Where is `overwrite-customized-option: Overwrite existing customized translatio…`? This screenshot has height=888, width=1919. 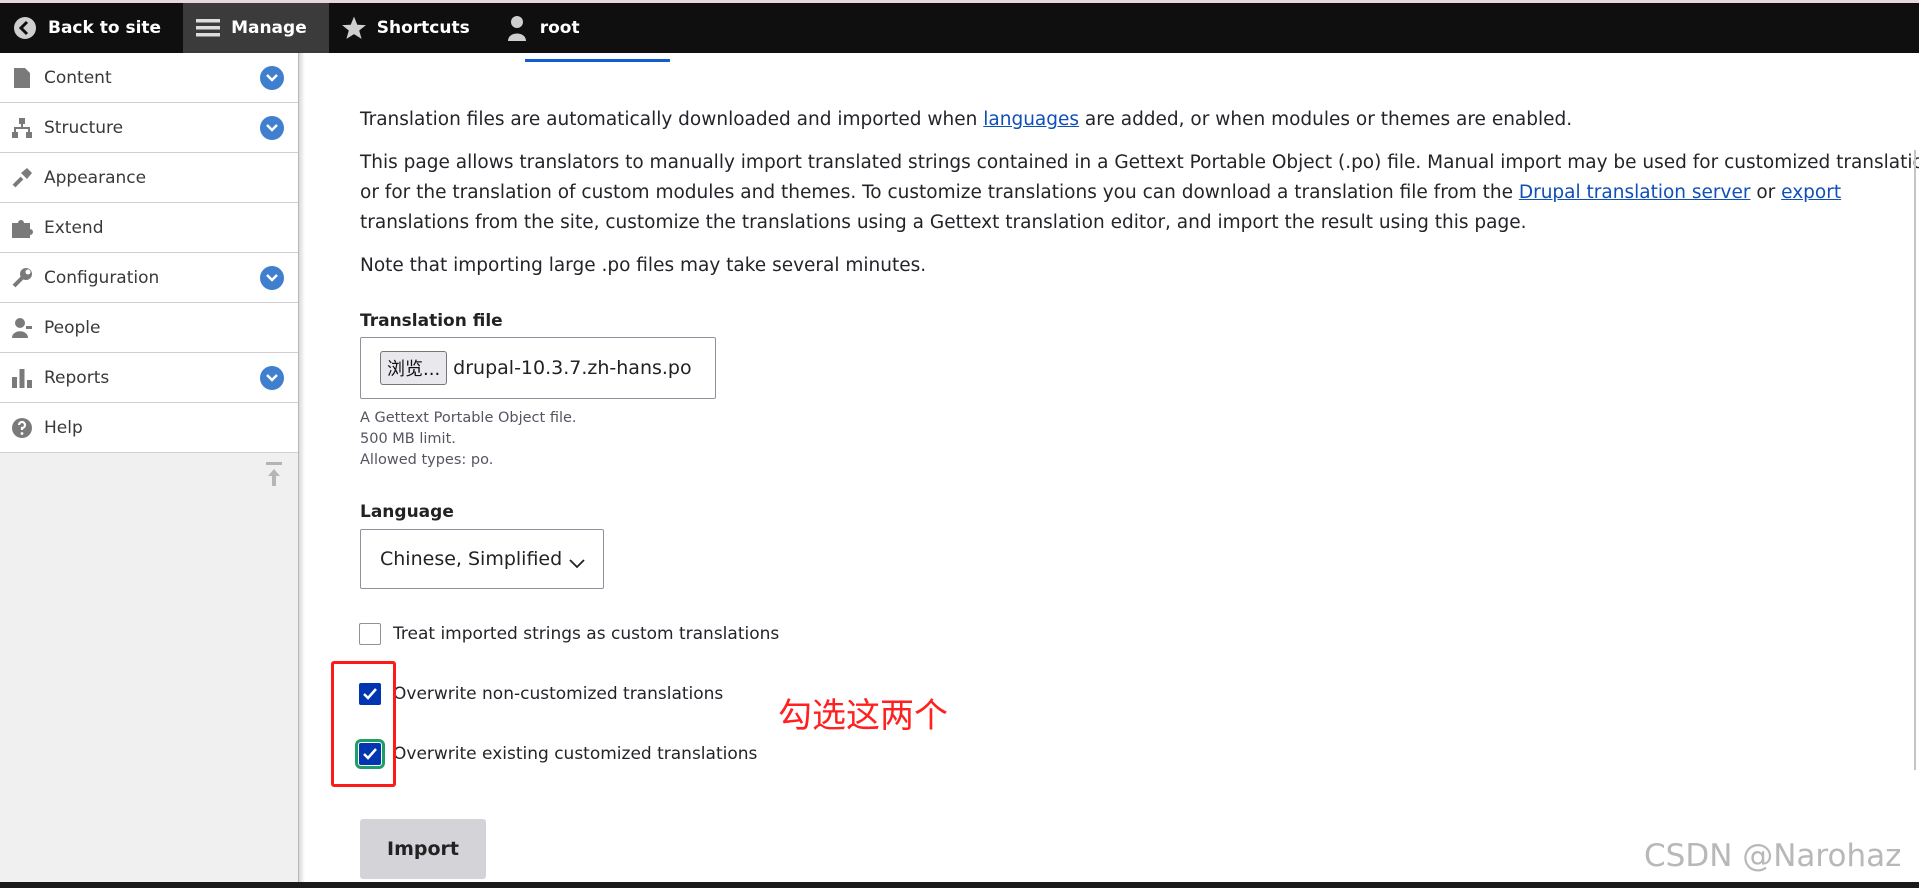 overwrite-customized-option: Overwrite existing customized translatio… is located at coordinates (556, 754).